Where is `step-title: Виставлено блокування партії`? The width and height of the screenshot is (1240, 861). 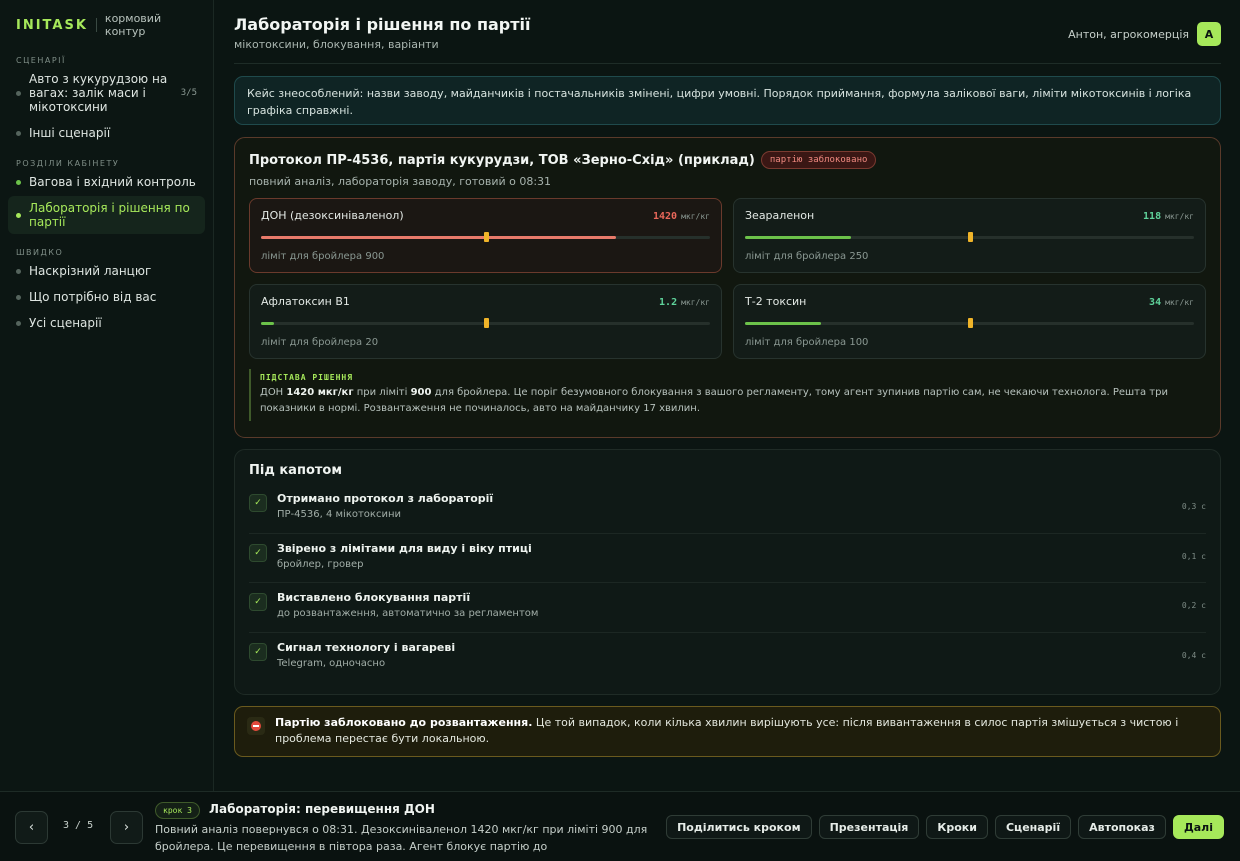 step-title: Виставлено блокування партії is located at coordinates (374, 597).